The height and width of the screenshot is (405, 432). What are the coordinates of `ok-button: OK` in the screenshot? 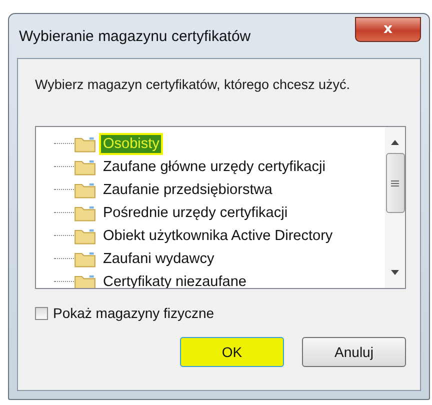 It's located at (232, 352).